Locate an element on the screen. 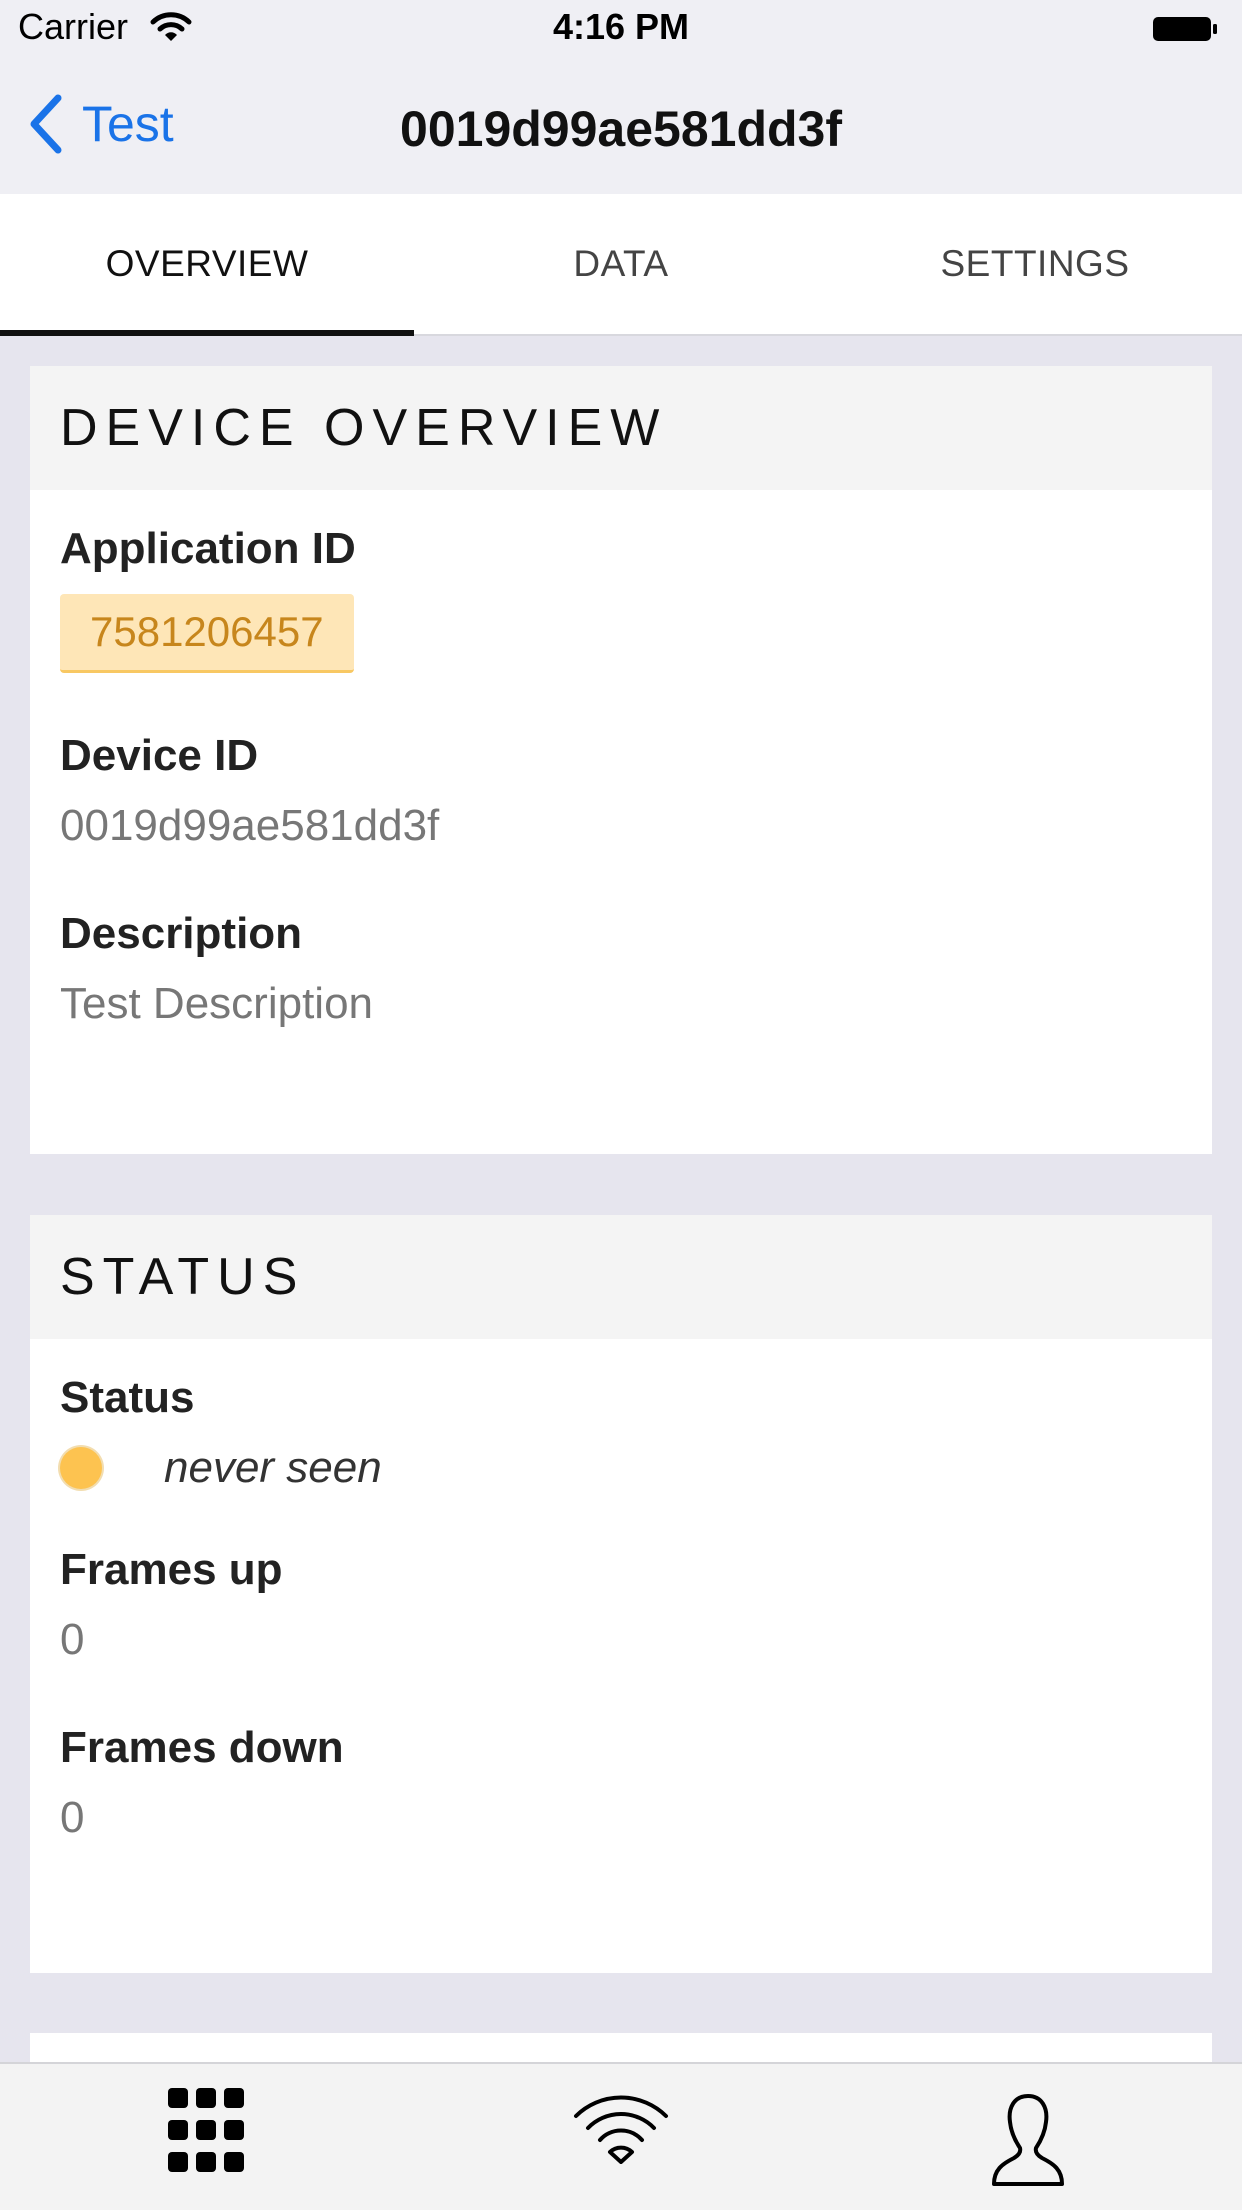 The image size is (1242, 2210). device-id-value: 0019d99ae581dd3f is located at coordinates (250, 825).